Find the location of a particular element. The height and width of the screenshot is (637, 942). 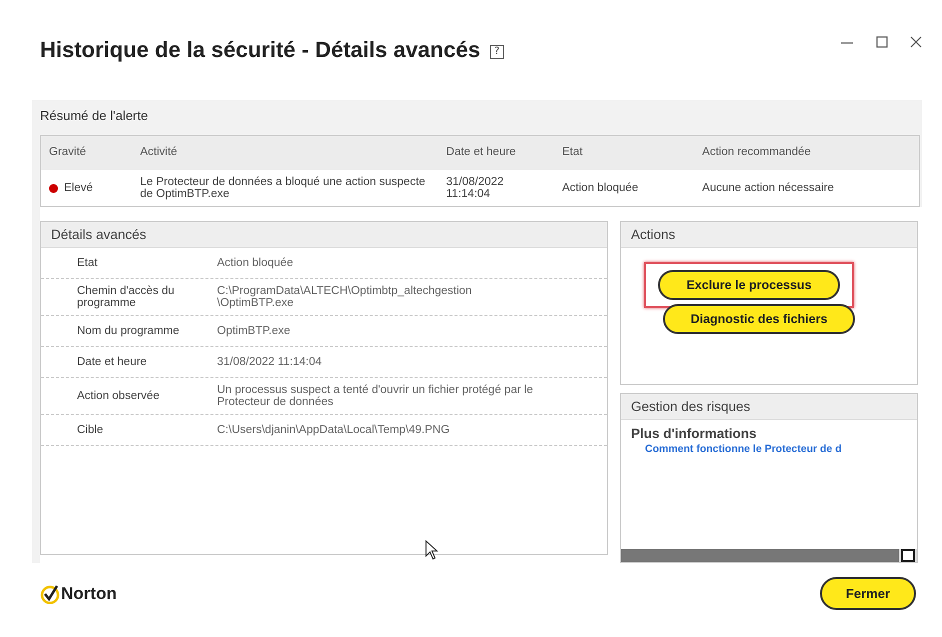

detail-value: C:\Users\djanin\AppData\Local\Temp\49.PNG is located at coordinates (333, 430).